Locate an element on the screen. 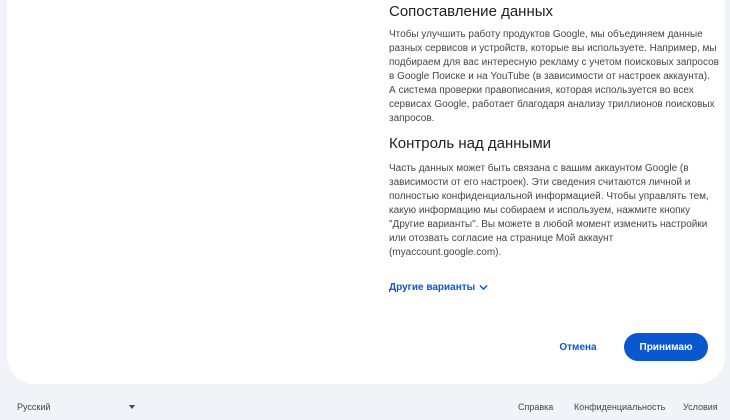 The width and height of the screenshot is (730, 420). footer-link-help: Справка is located at coordinates (535, 407).